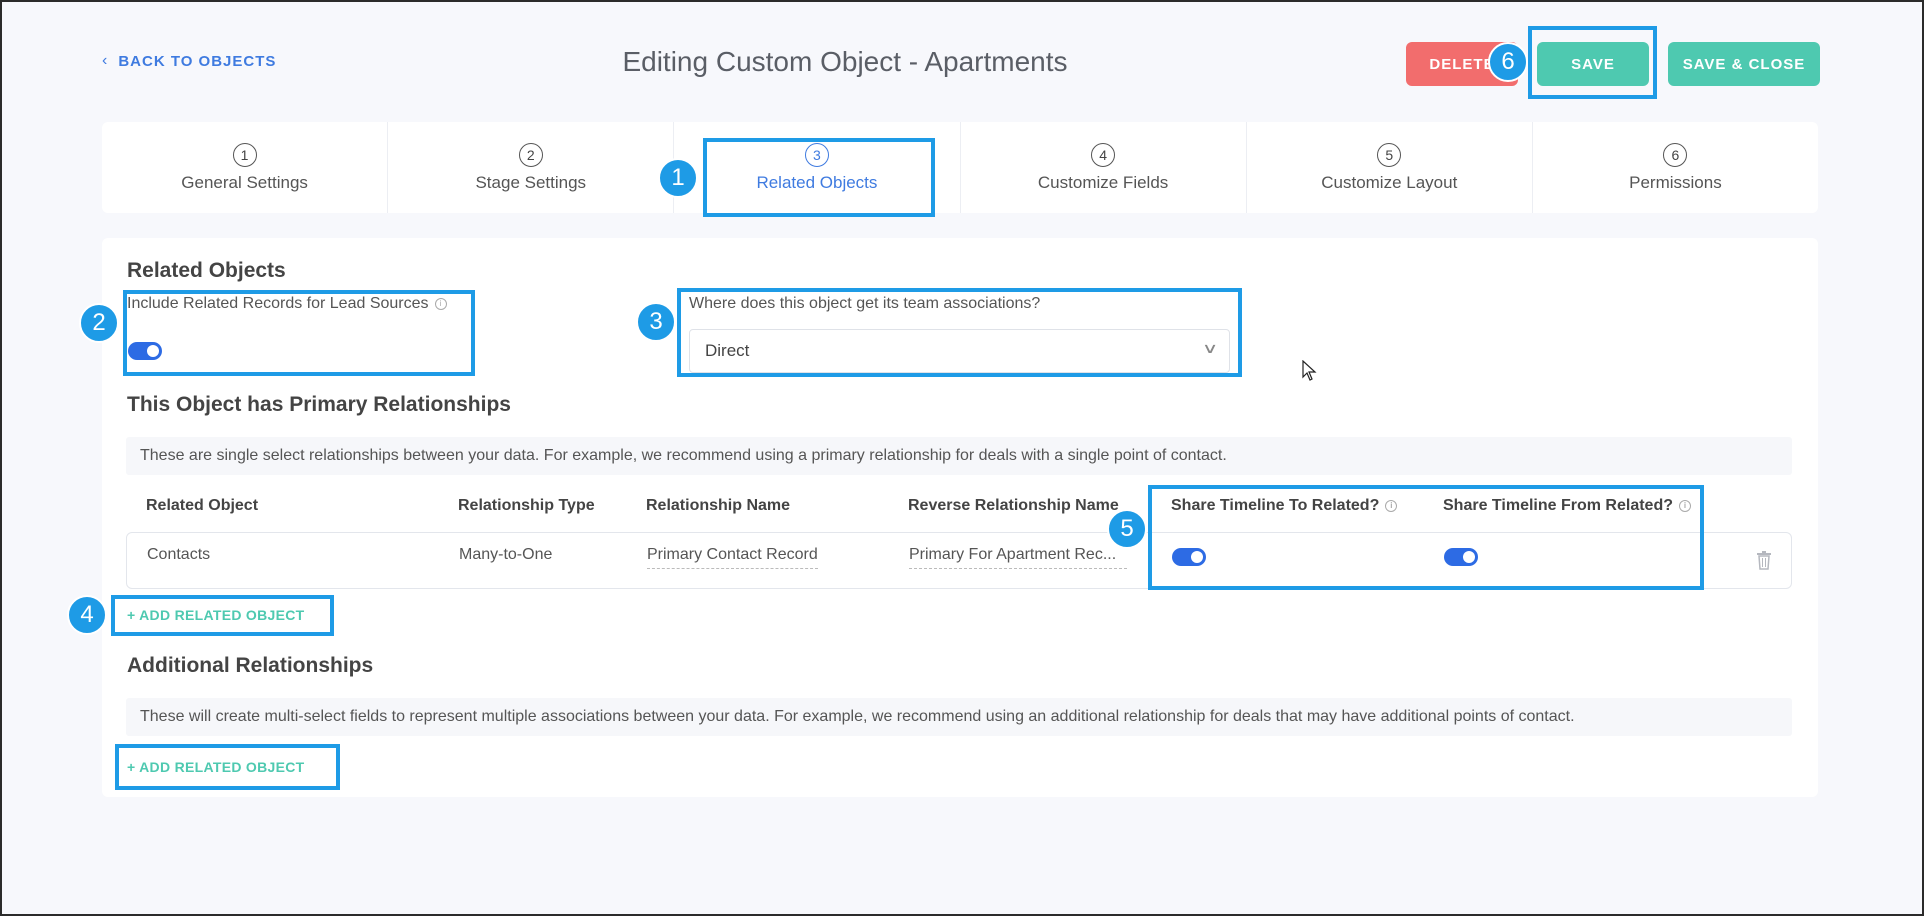 Image resolution: width=1924 pixels, height=916 pixels. What do you see at coordinates (678, 178) in the screenshot?
I see `annotation-badge-1: 1` at bounding box center [678, 178].